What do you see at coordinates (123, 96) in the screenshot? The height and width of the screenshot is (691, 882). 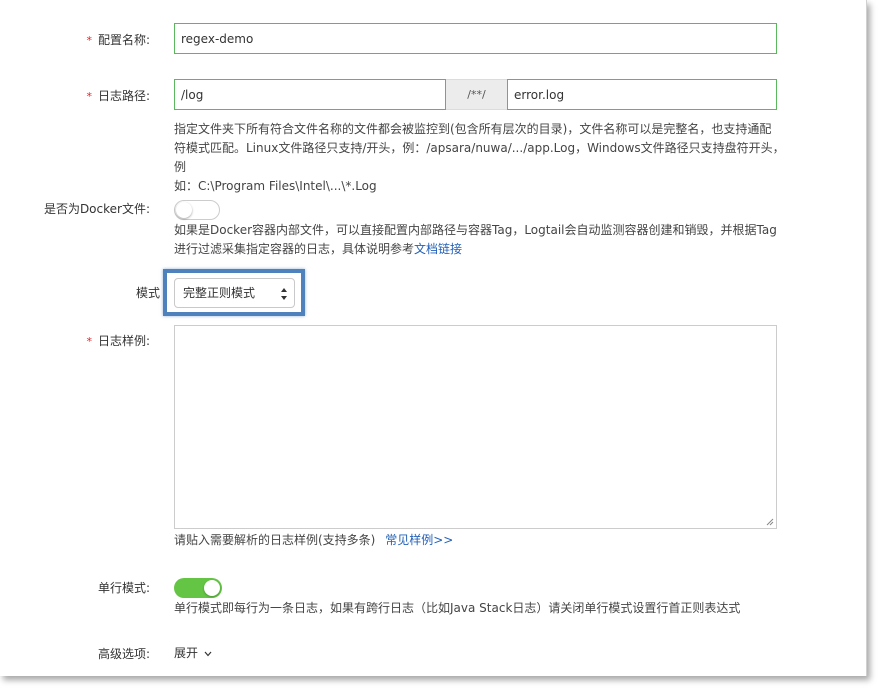 I see `log-path-label-text: 日志路径:` at bounding box center [123, 96].